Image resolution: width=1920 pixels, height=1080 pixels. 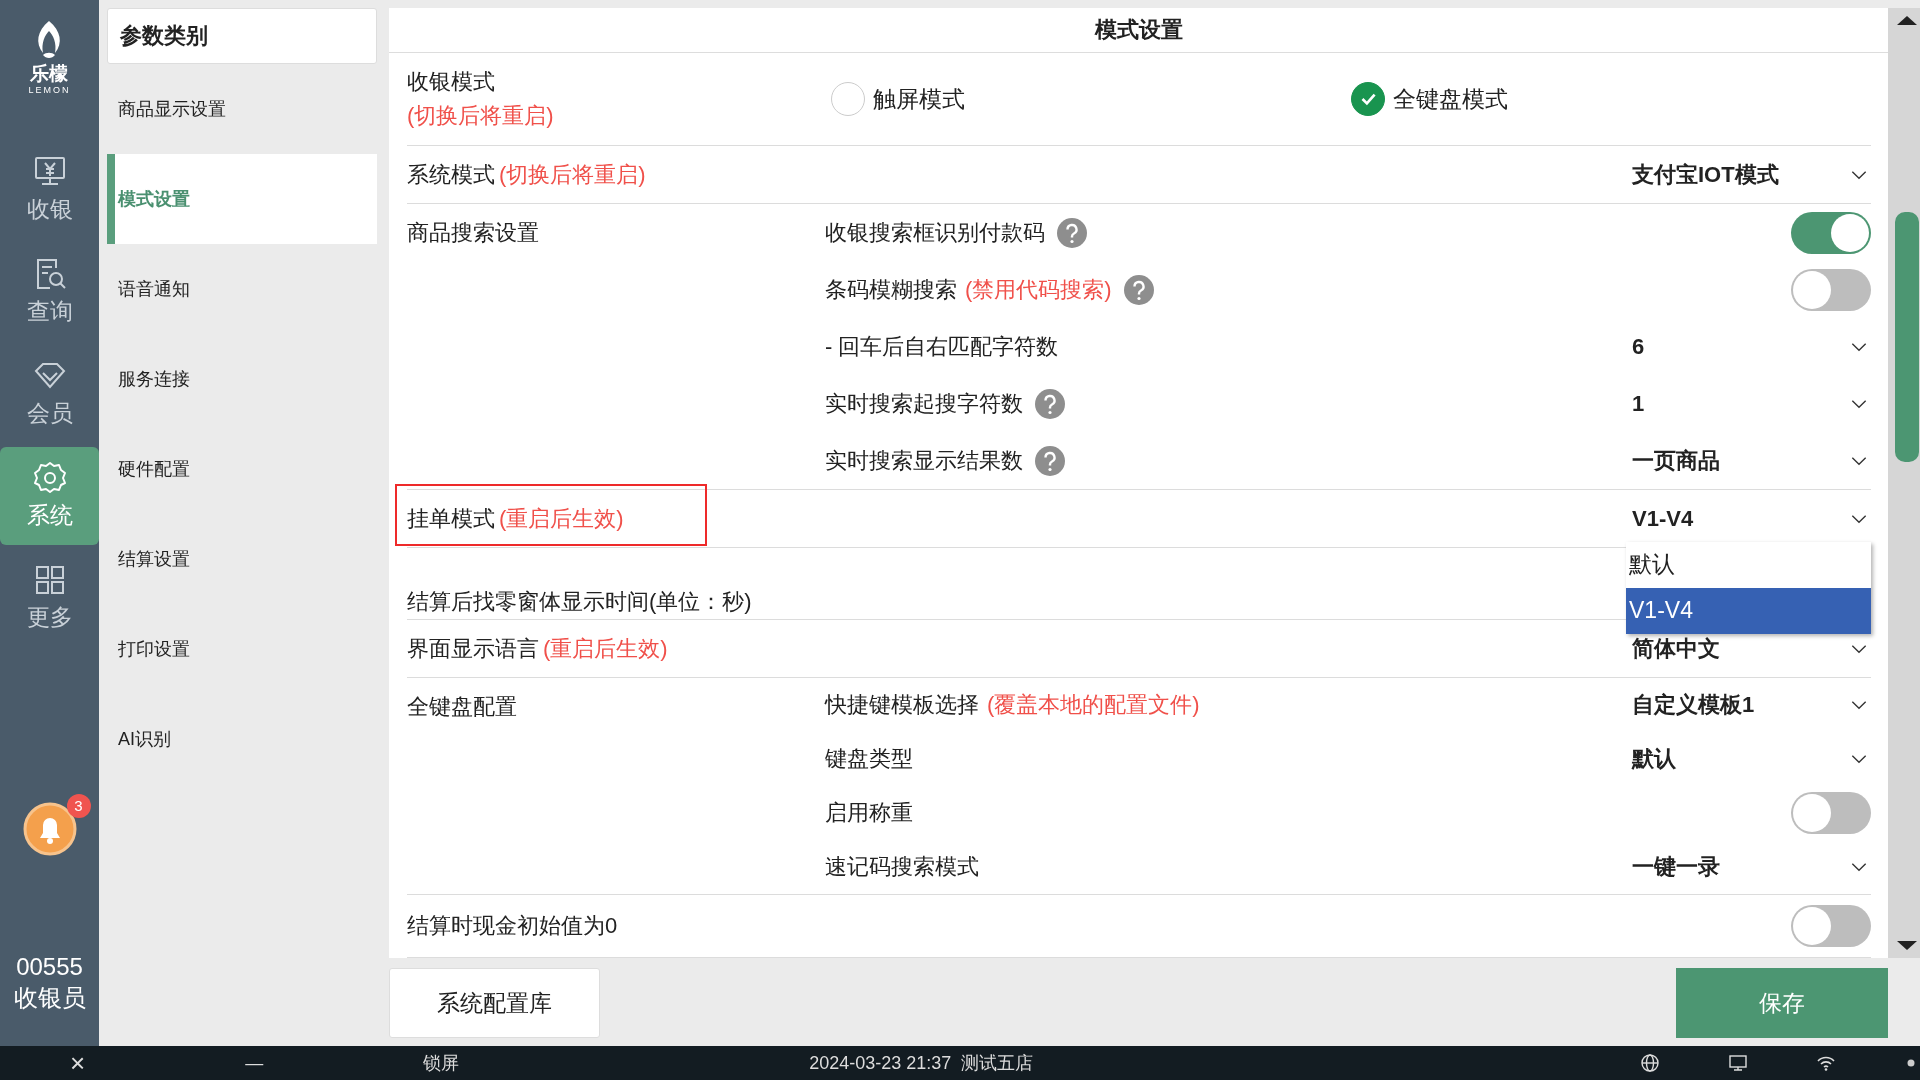 What do you see at coordinates (49, 74) in the screenshot?
I see `logo-name: 乐檬` at bounding box center [49, 74].